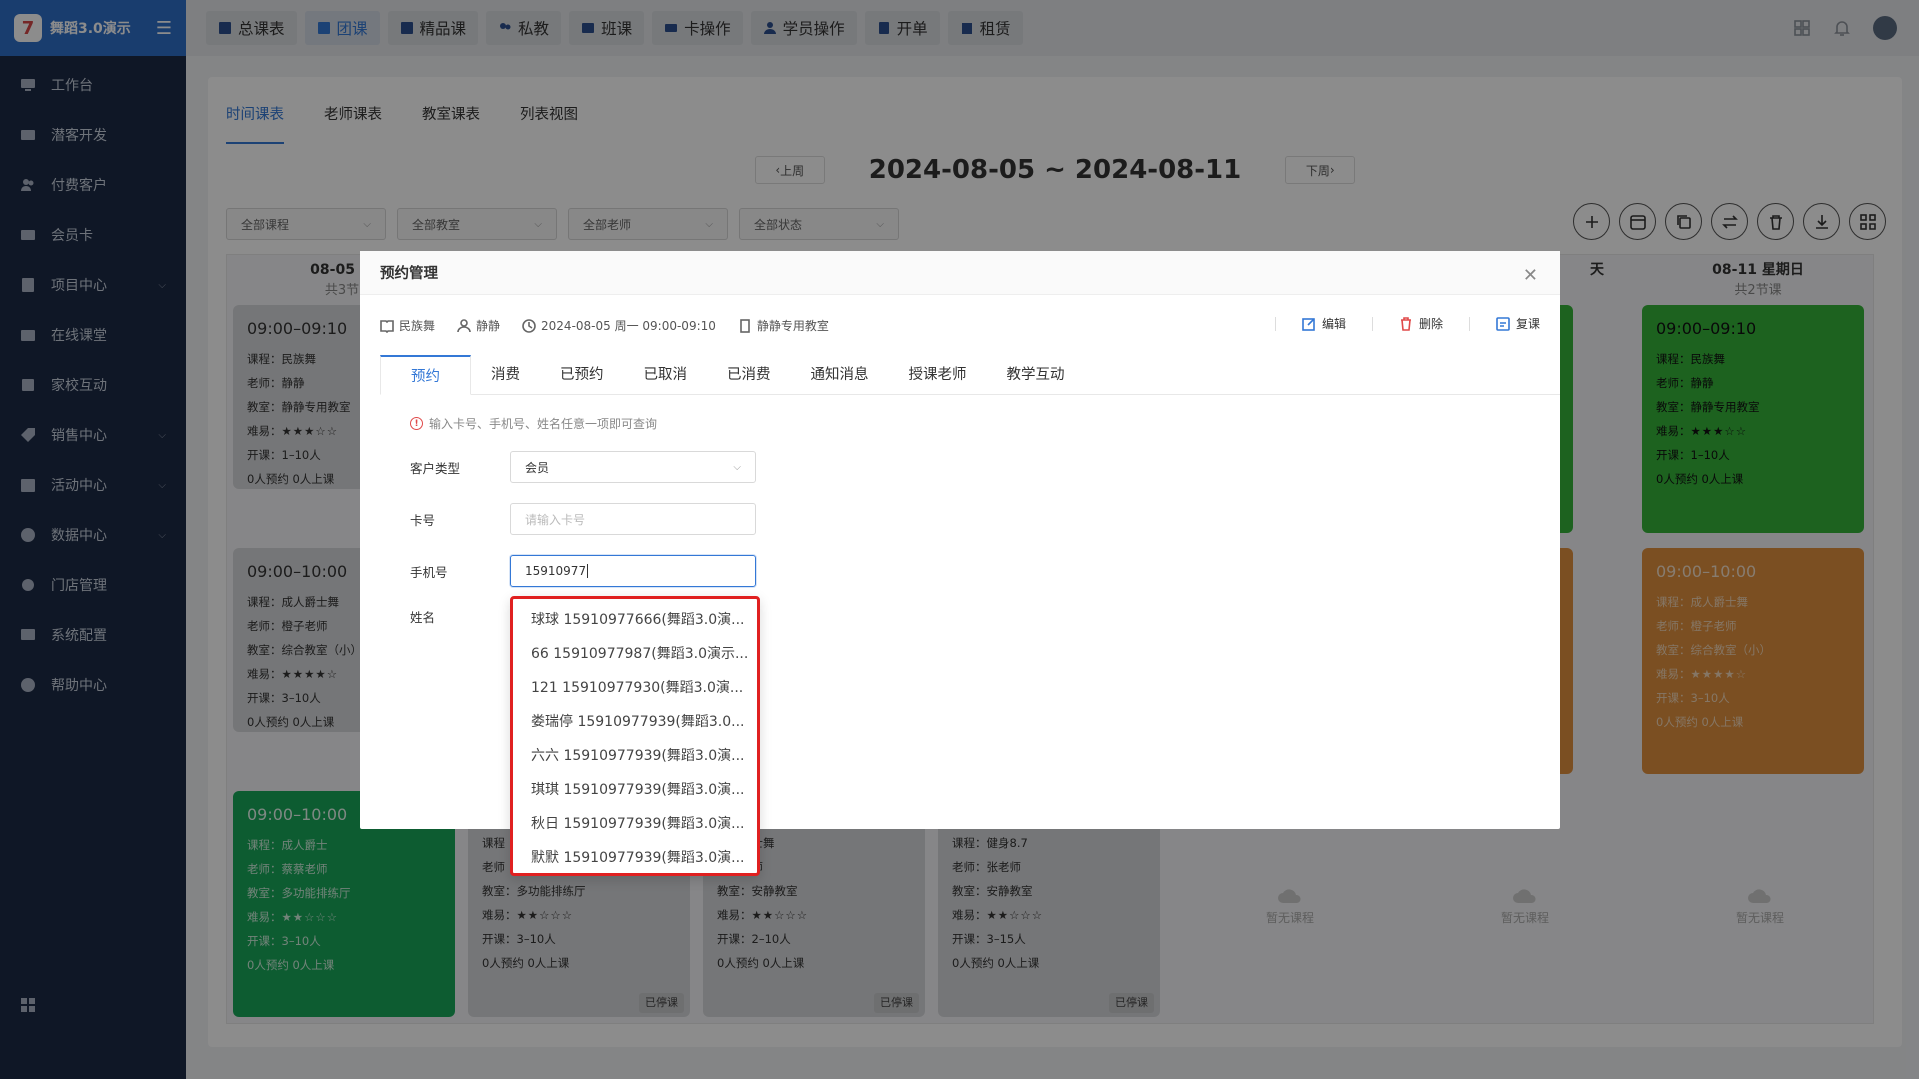  I want to click on card-label: 卡号, so click(423, 520).